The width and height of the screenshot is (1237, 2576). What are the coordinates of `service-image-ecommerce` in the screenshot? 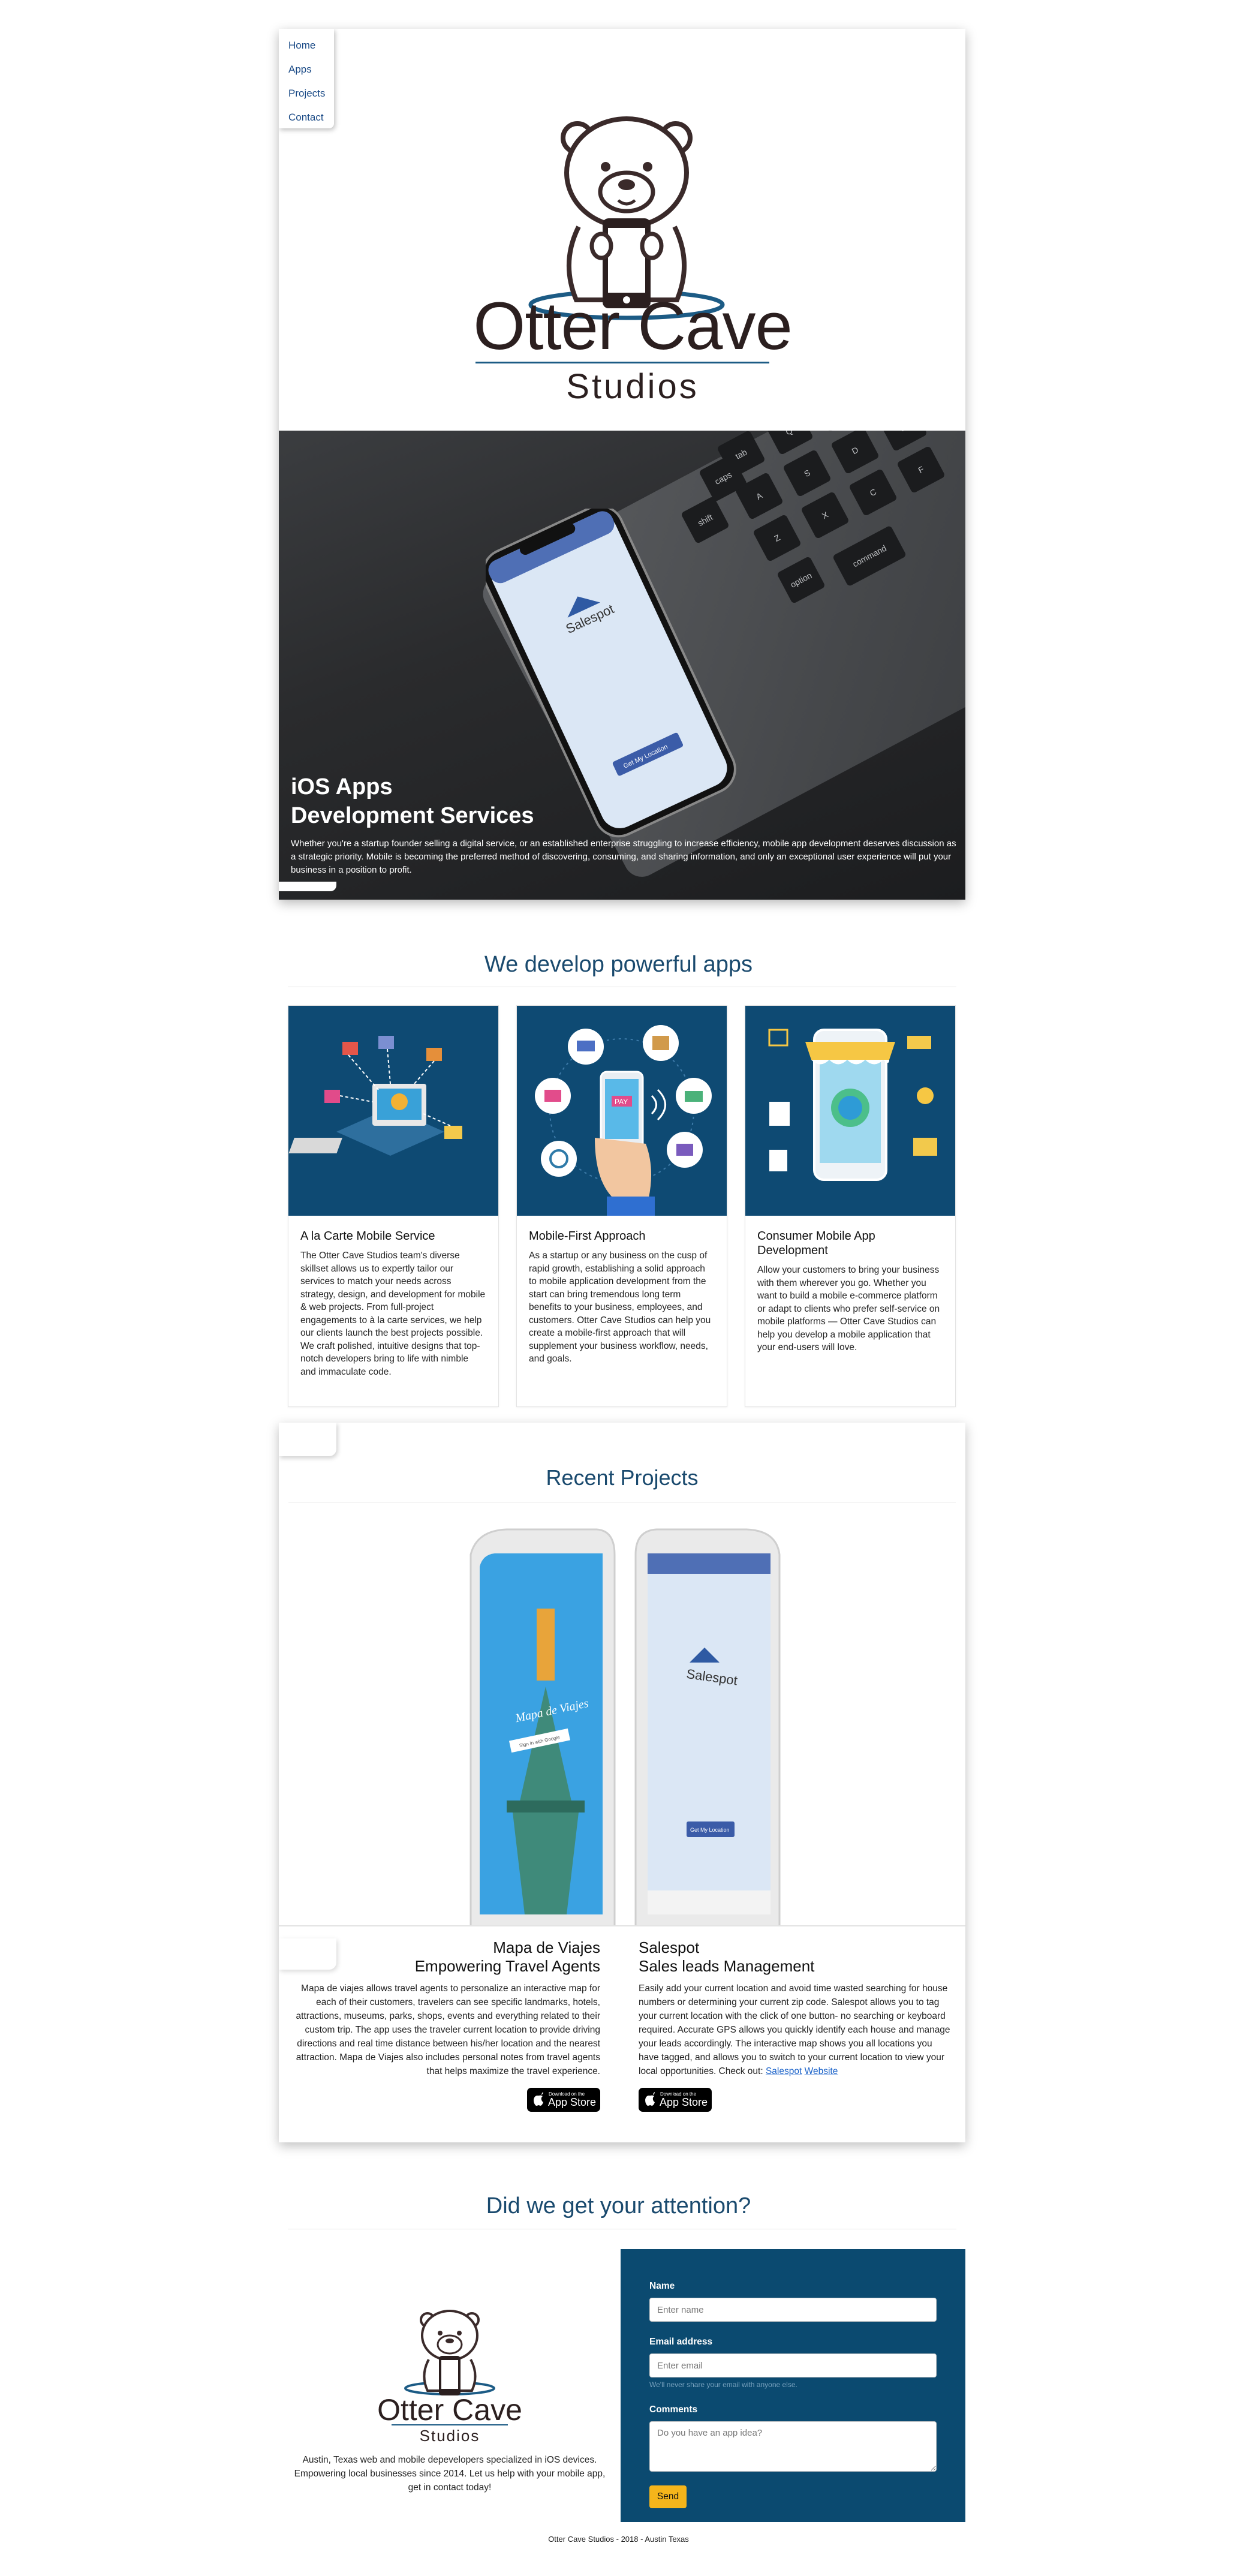 It's located at (393, 1111).